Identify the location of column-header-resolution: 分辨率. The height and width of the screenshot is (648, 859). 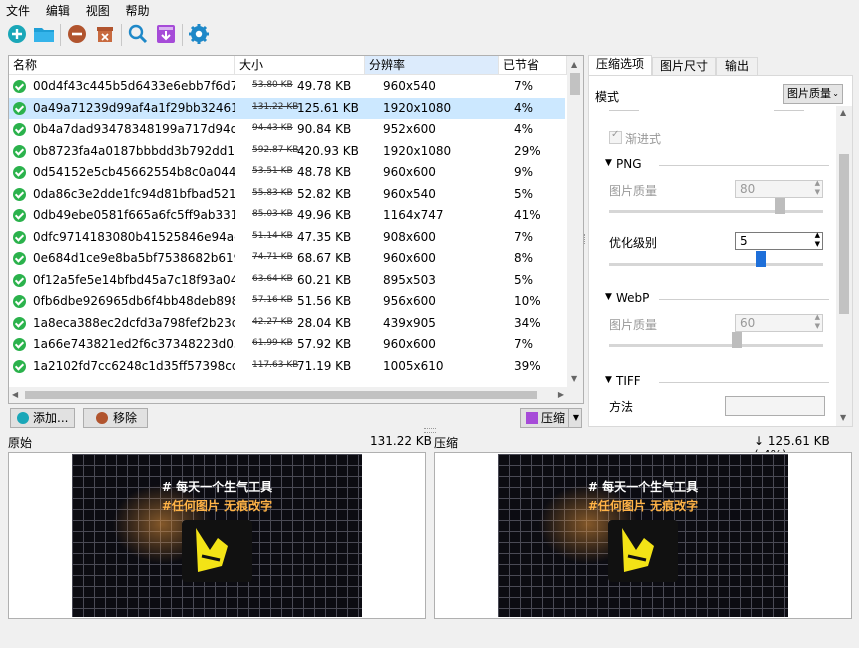
(432, 65).